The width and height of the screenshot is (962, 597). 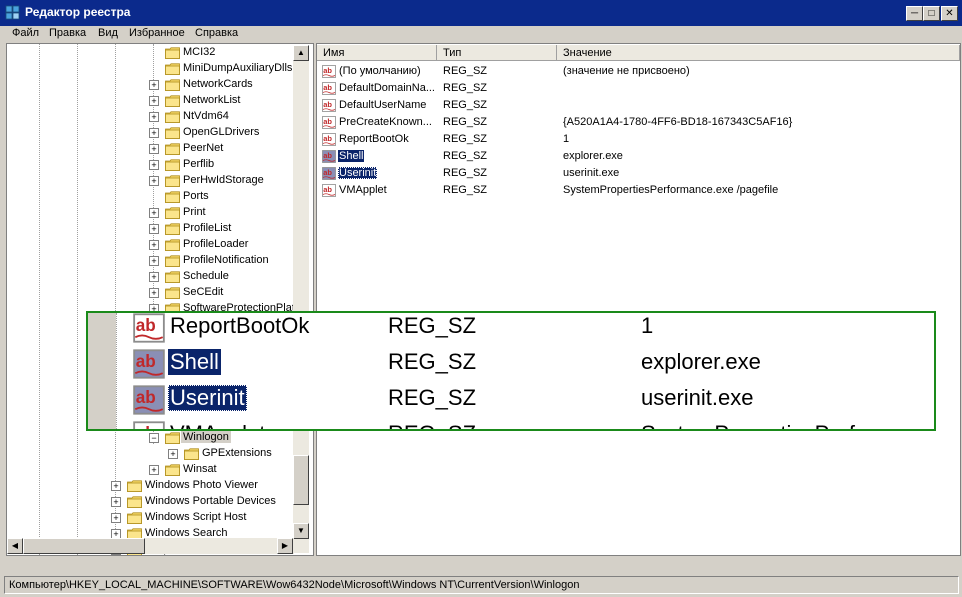 I want to click on tree-node-label: MiniDumpAuxiliaryDlls, so click(x=238, y=68).